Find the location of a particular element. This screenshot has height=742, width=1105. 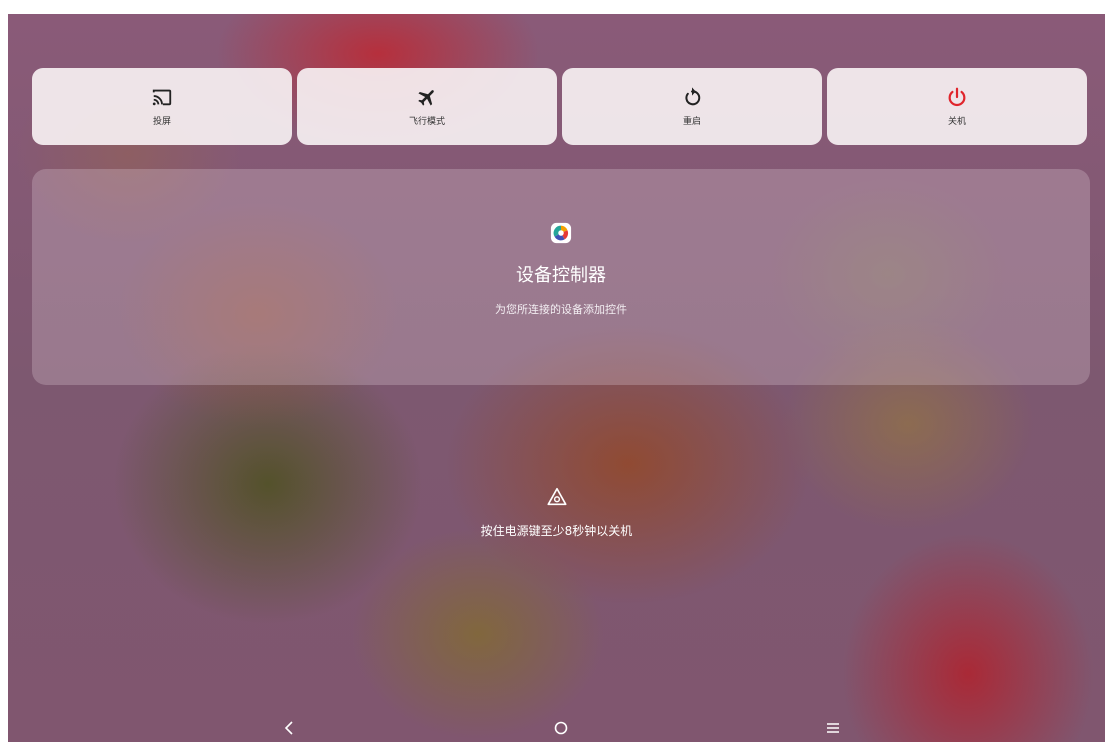

device-controls-title: 设备控制器 is located at coordinates (561, 275).